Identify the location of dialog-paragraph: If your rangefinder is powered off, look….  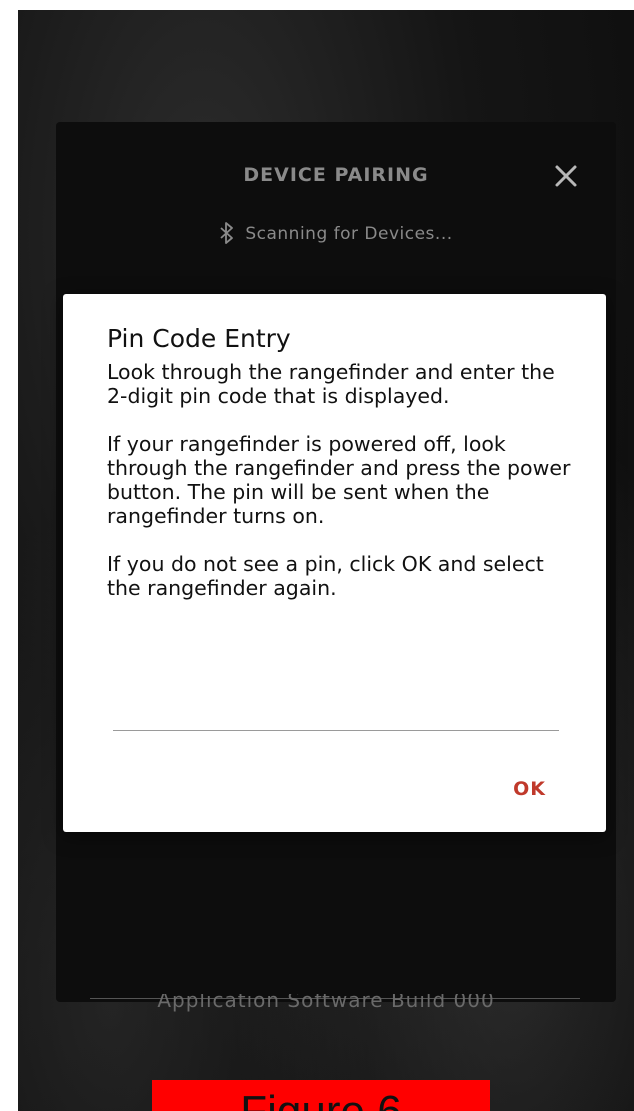
(339, 480).